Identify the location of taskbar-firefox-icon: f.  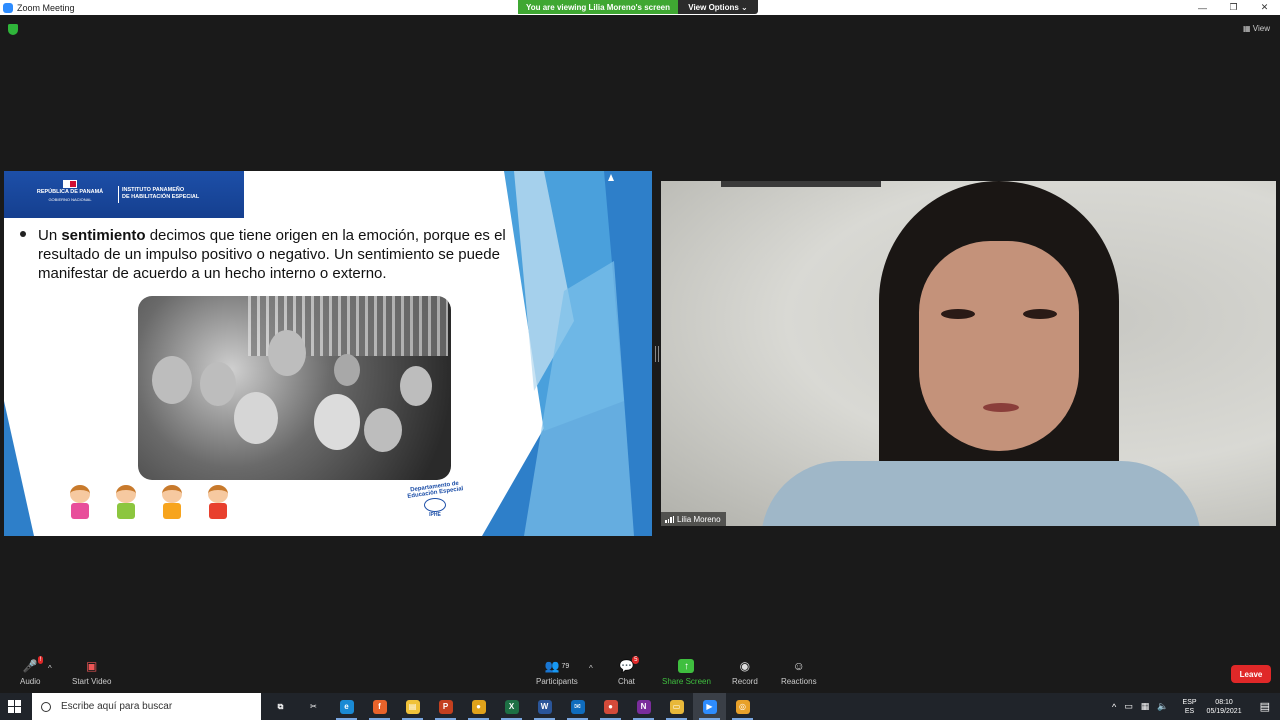
(379, 706).